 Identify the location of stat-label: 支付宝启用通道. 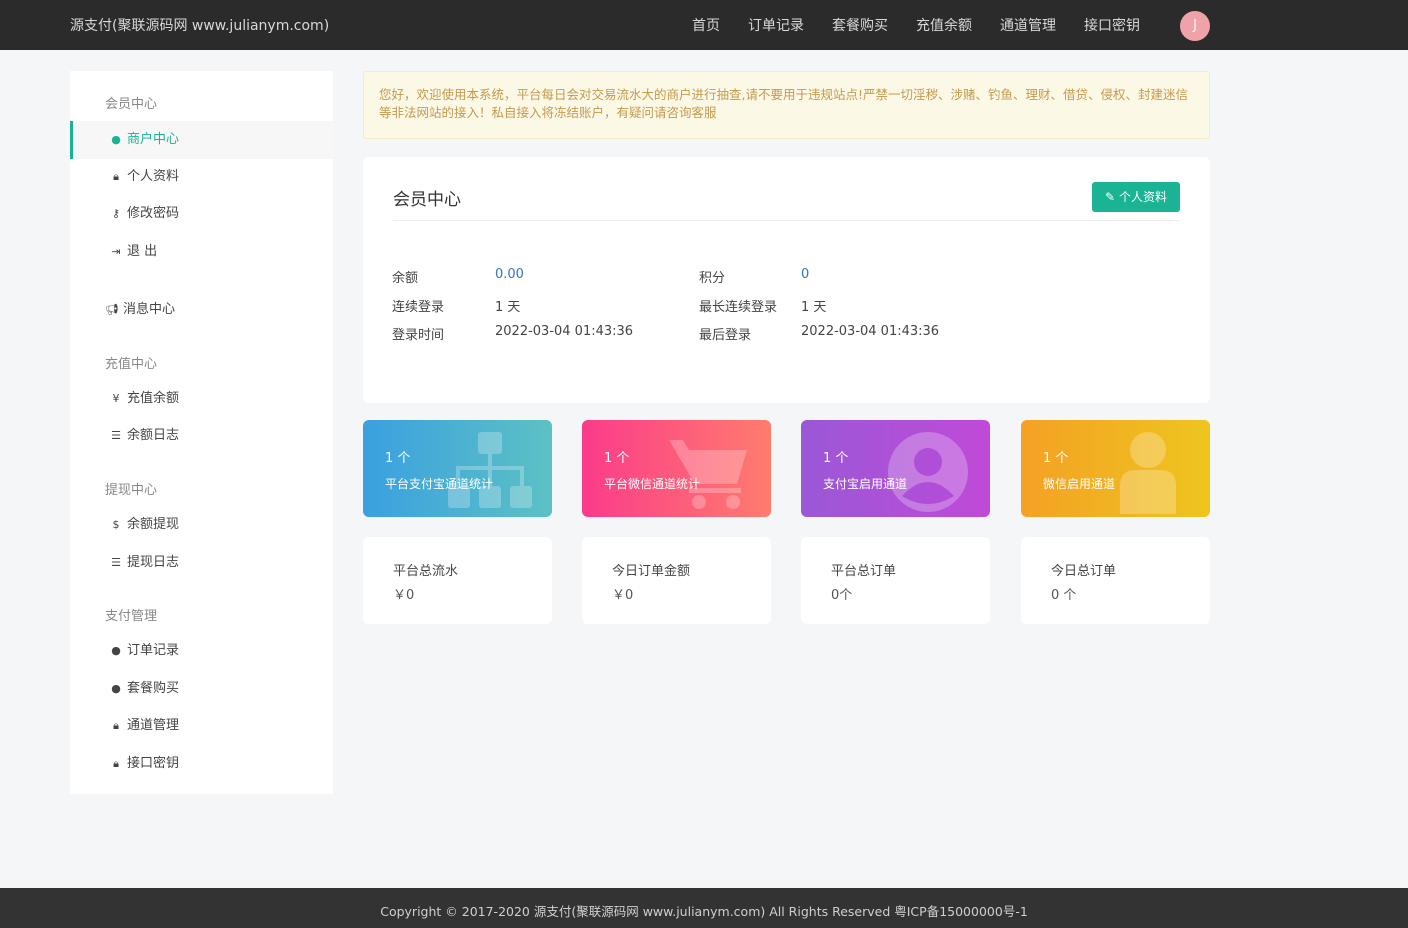
(865, 484).